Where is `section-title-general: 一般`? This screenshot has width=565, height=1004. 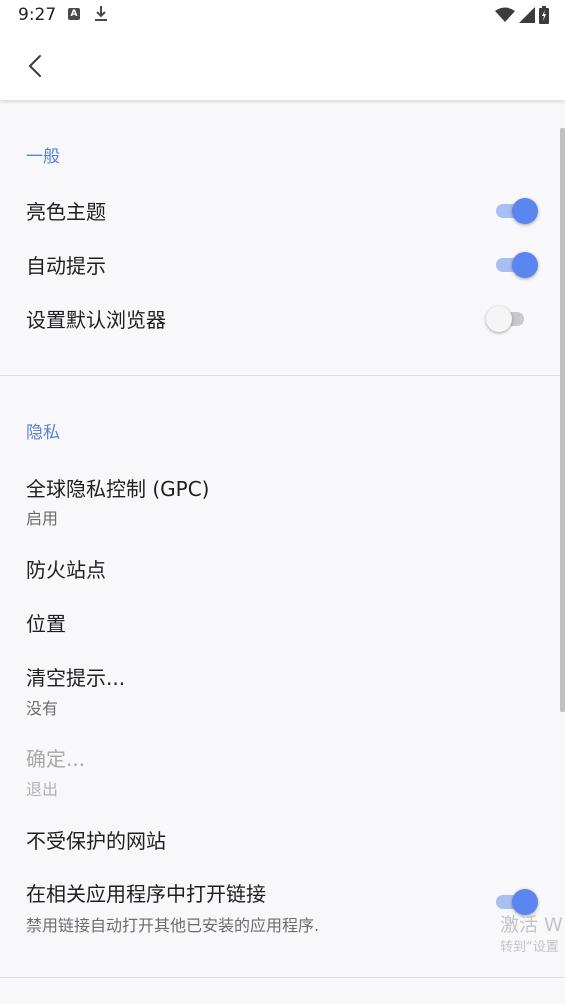
section-title-general: 一般 is located at coordinates (43, 157).